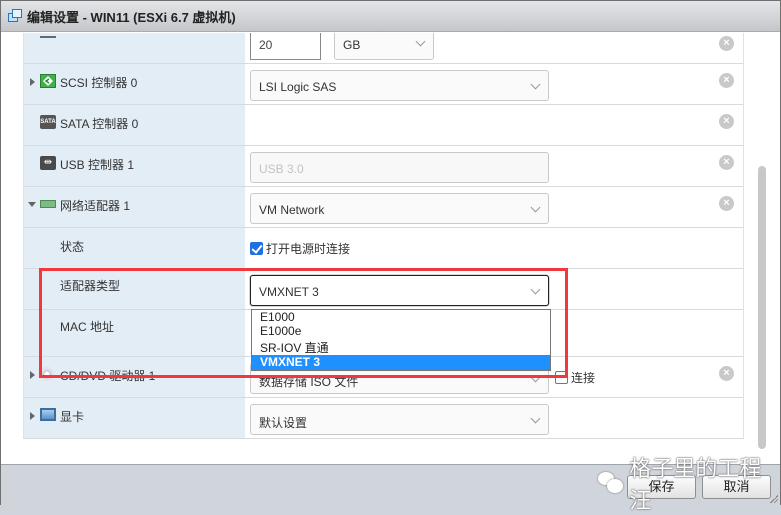 Image resolution: width=781 pixels, height=515 pixels. I want to click on remove-cd-dvd-icon: ×, so click(726, 373).